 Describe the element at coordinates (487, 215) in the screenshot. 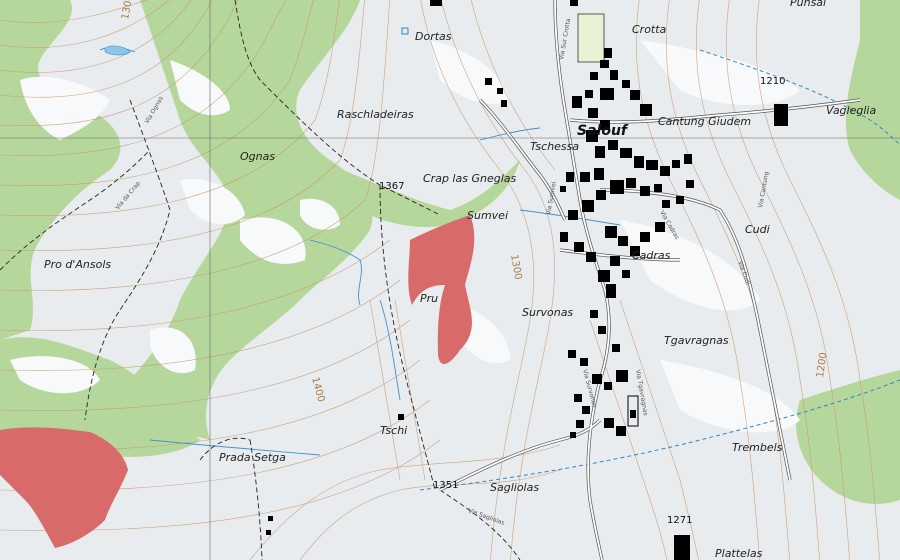

I see `label-sumvei: Sumvei` at that location.